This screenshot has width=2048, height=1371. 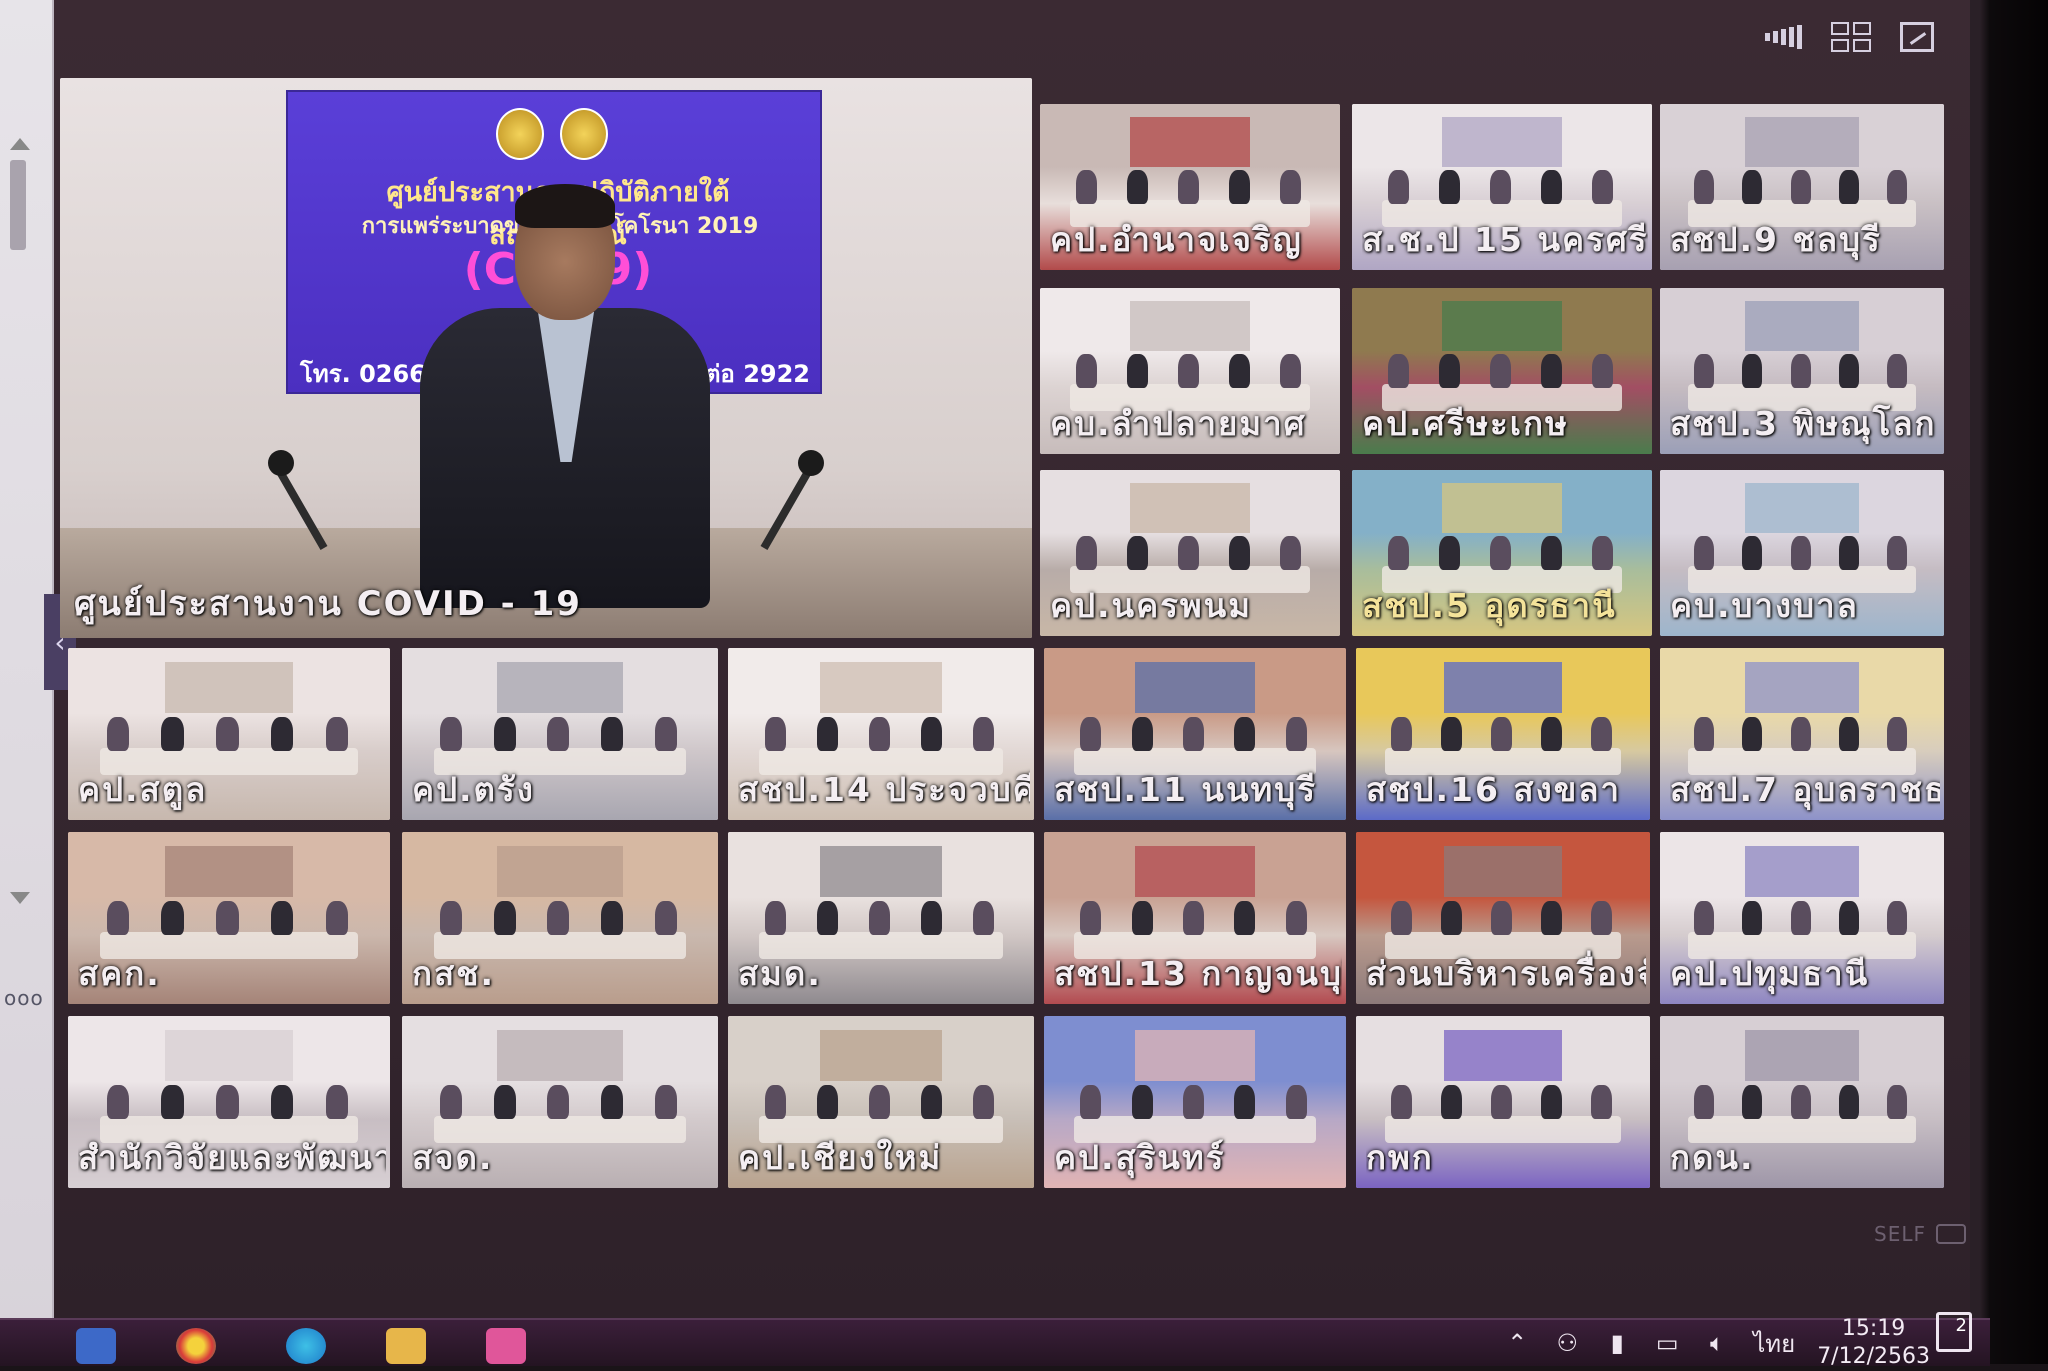 I want to click on self-view-toggle: SELF, so click(x=1920, y=1234).